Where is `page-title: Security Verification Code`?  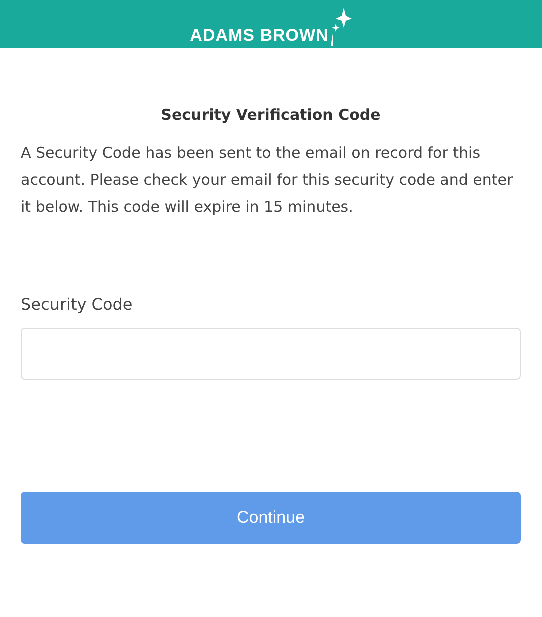 page-title: Security Verification Code is located at coordinates (271, 115).